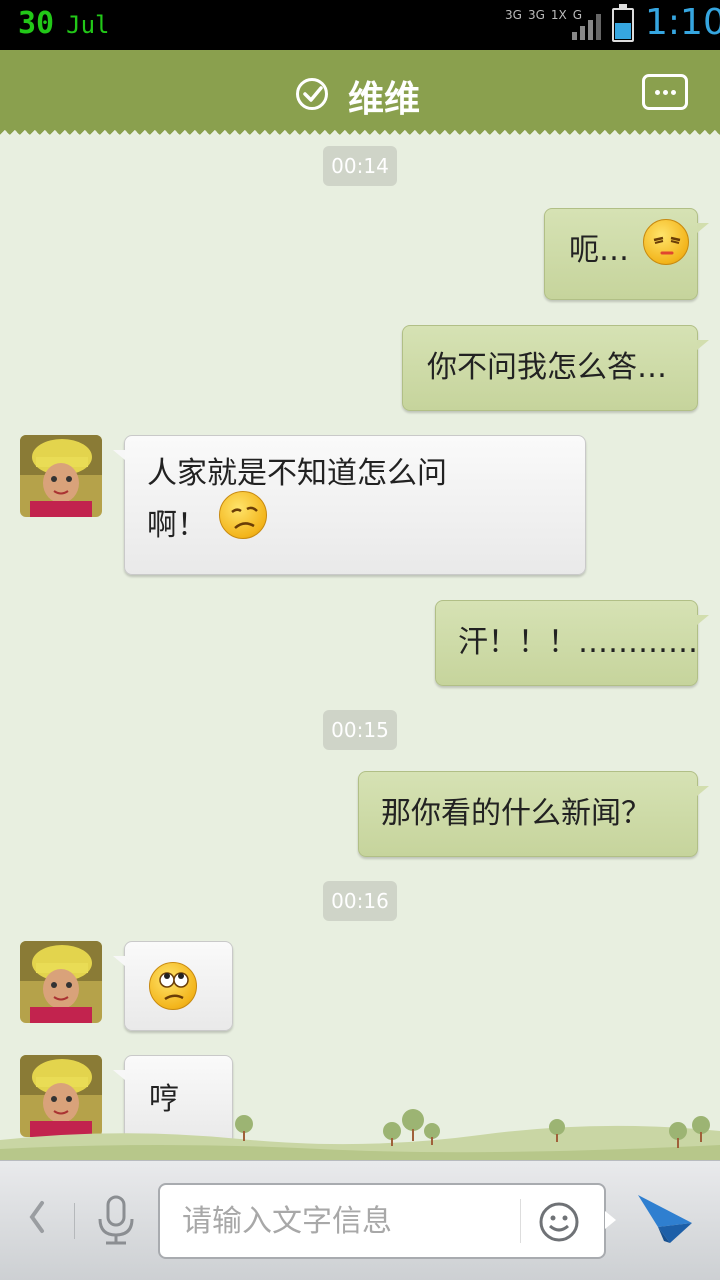  I want to click on timestamp: 00:16, so click(360, 901).